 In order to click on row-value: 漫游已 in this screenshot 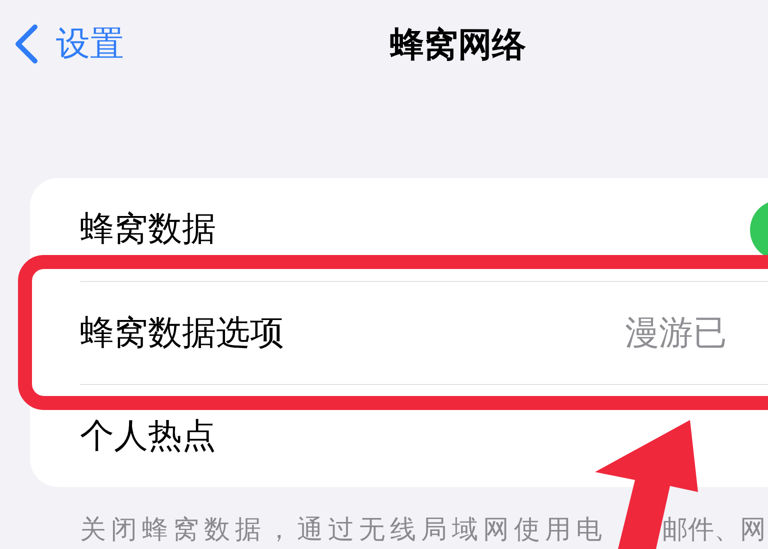, I will do `click(696, 333)`.